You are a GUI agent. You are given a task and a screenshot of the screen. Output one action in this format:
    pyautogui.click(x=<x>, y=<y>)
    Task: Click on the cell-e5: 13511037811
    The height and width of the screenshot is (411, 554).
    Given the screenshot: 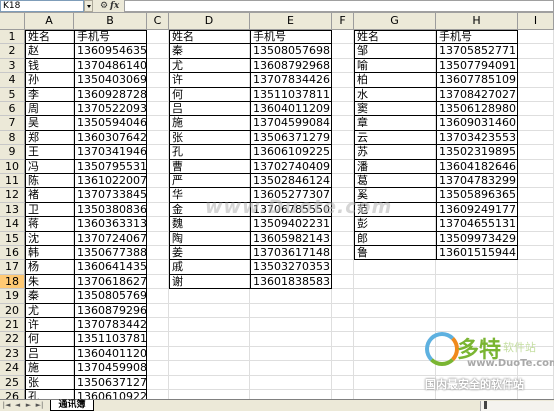 What is the action you would take?
    pyautogui.click(x=291, y=94)
    